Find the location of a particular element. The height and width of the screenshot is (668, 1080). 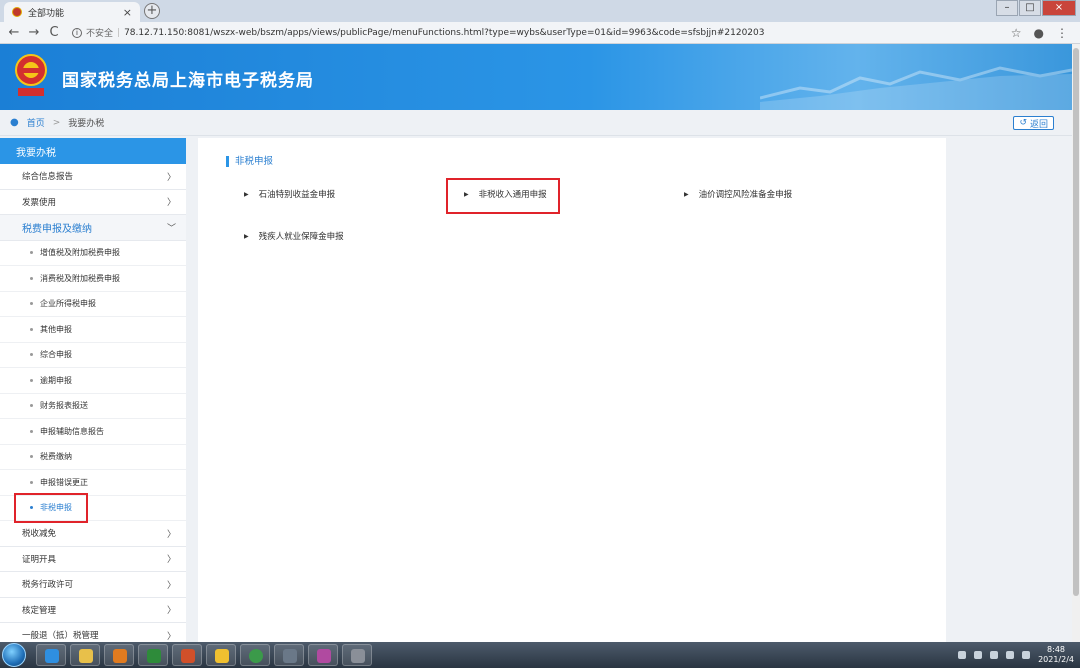

window-controls: – □ × is located at coordinates (1036, 8).